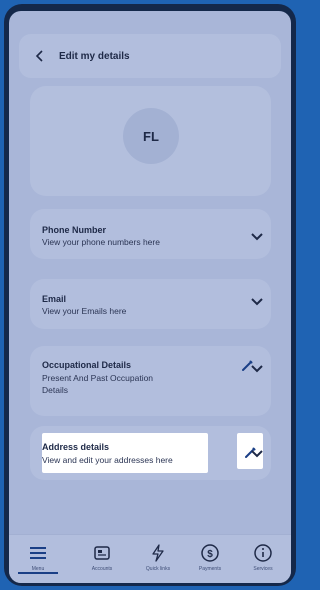 The height and width of the screenshot is (590, 320). Describe the element at coordinates (54, 299) in the screenshot. I see `card-title: Email` at that location.